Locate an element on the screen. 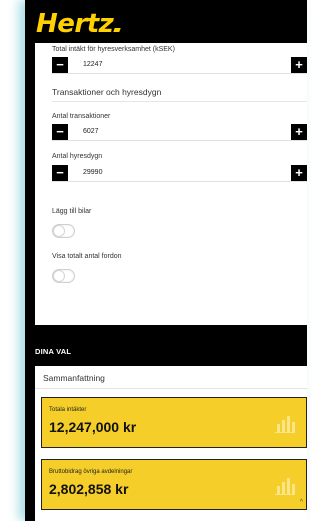 This screenshot has width=320, height=521. card-value: 2,802,858 kr is located at coordinates (89, 489).